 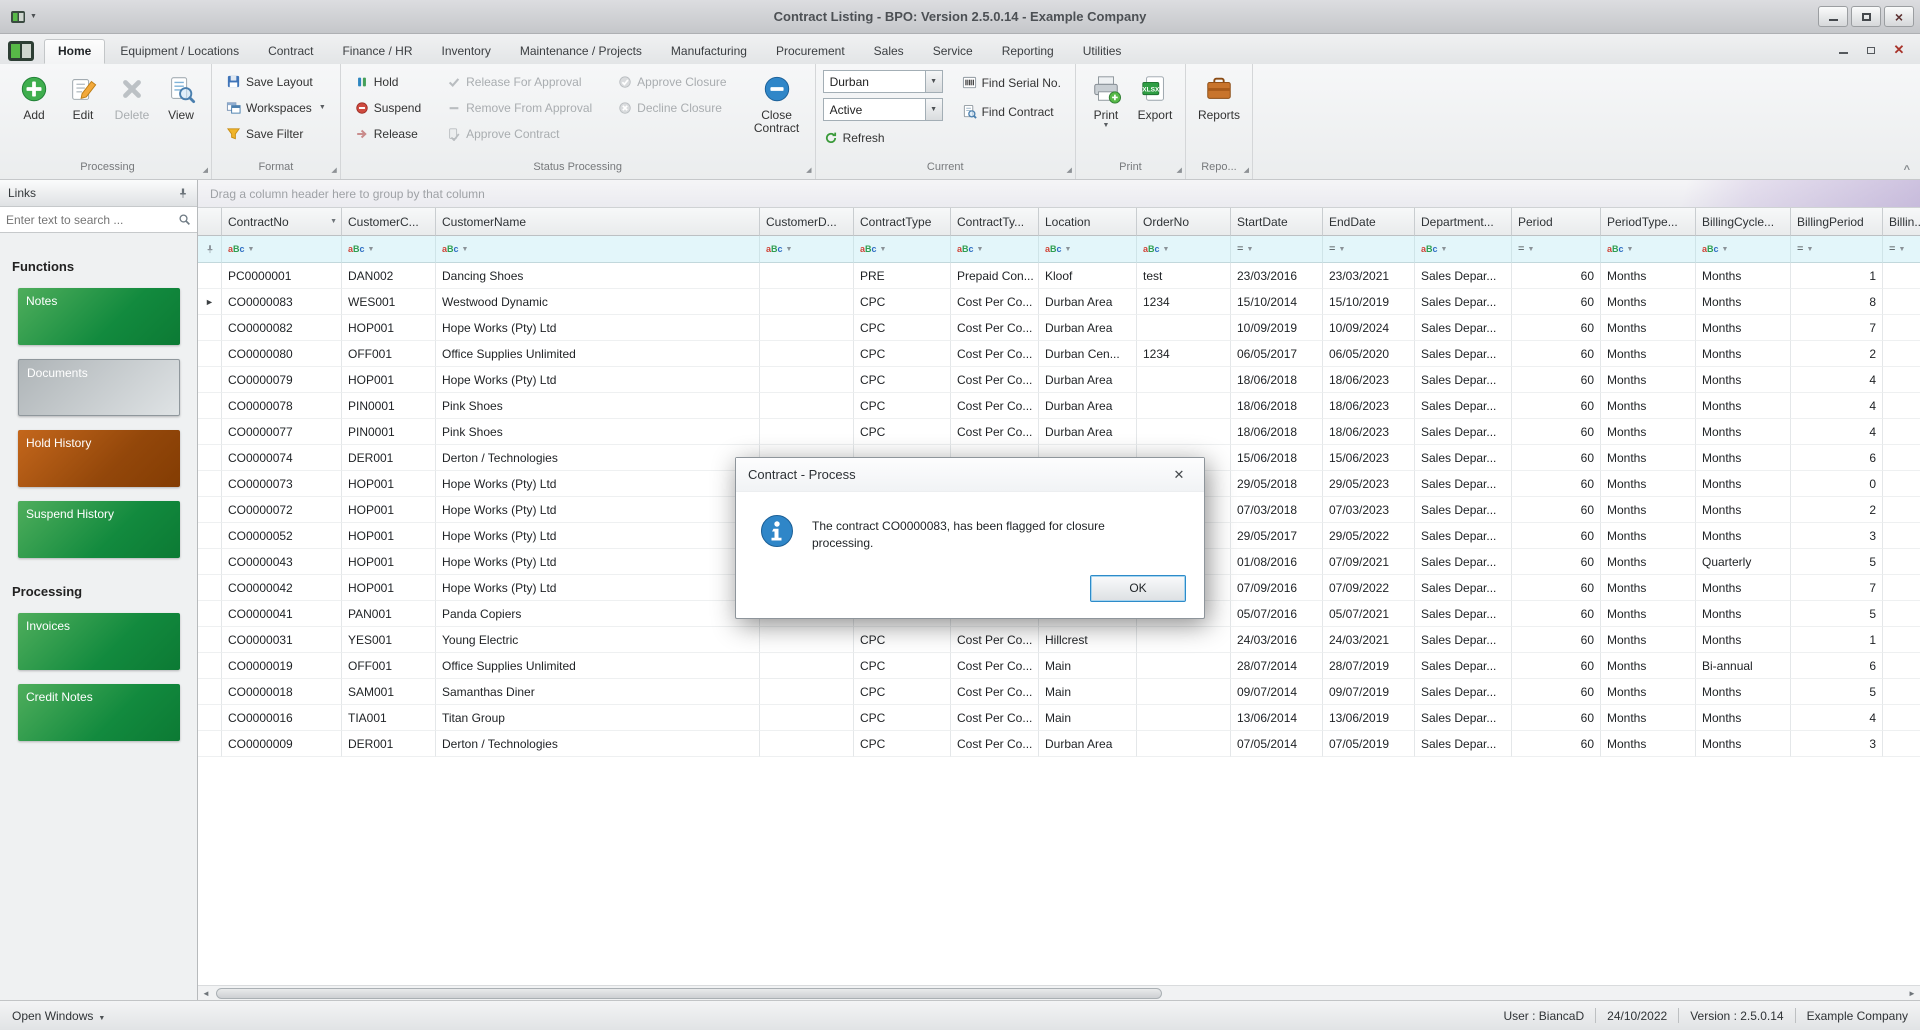 What do you see at coordinates (1837, 222) in the screenshot?
I see `column-header-billingperiod: BillingPeriod` at bounding box center [1837, 222].